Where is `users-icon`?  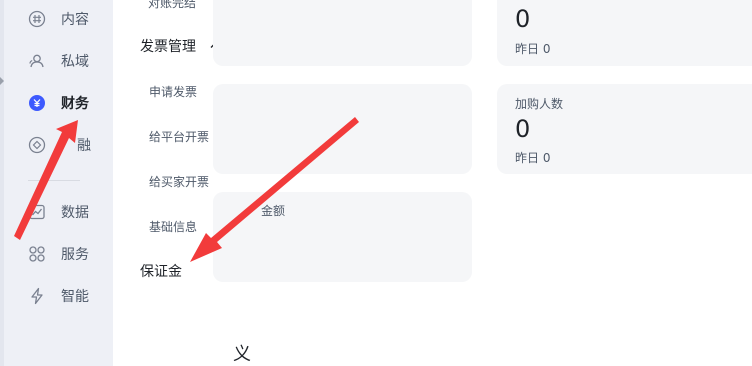
users-icon is located at coordinates (37, 61).